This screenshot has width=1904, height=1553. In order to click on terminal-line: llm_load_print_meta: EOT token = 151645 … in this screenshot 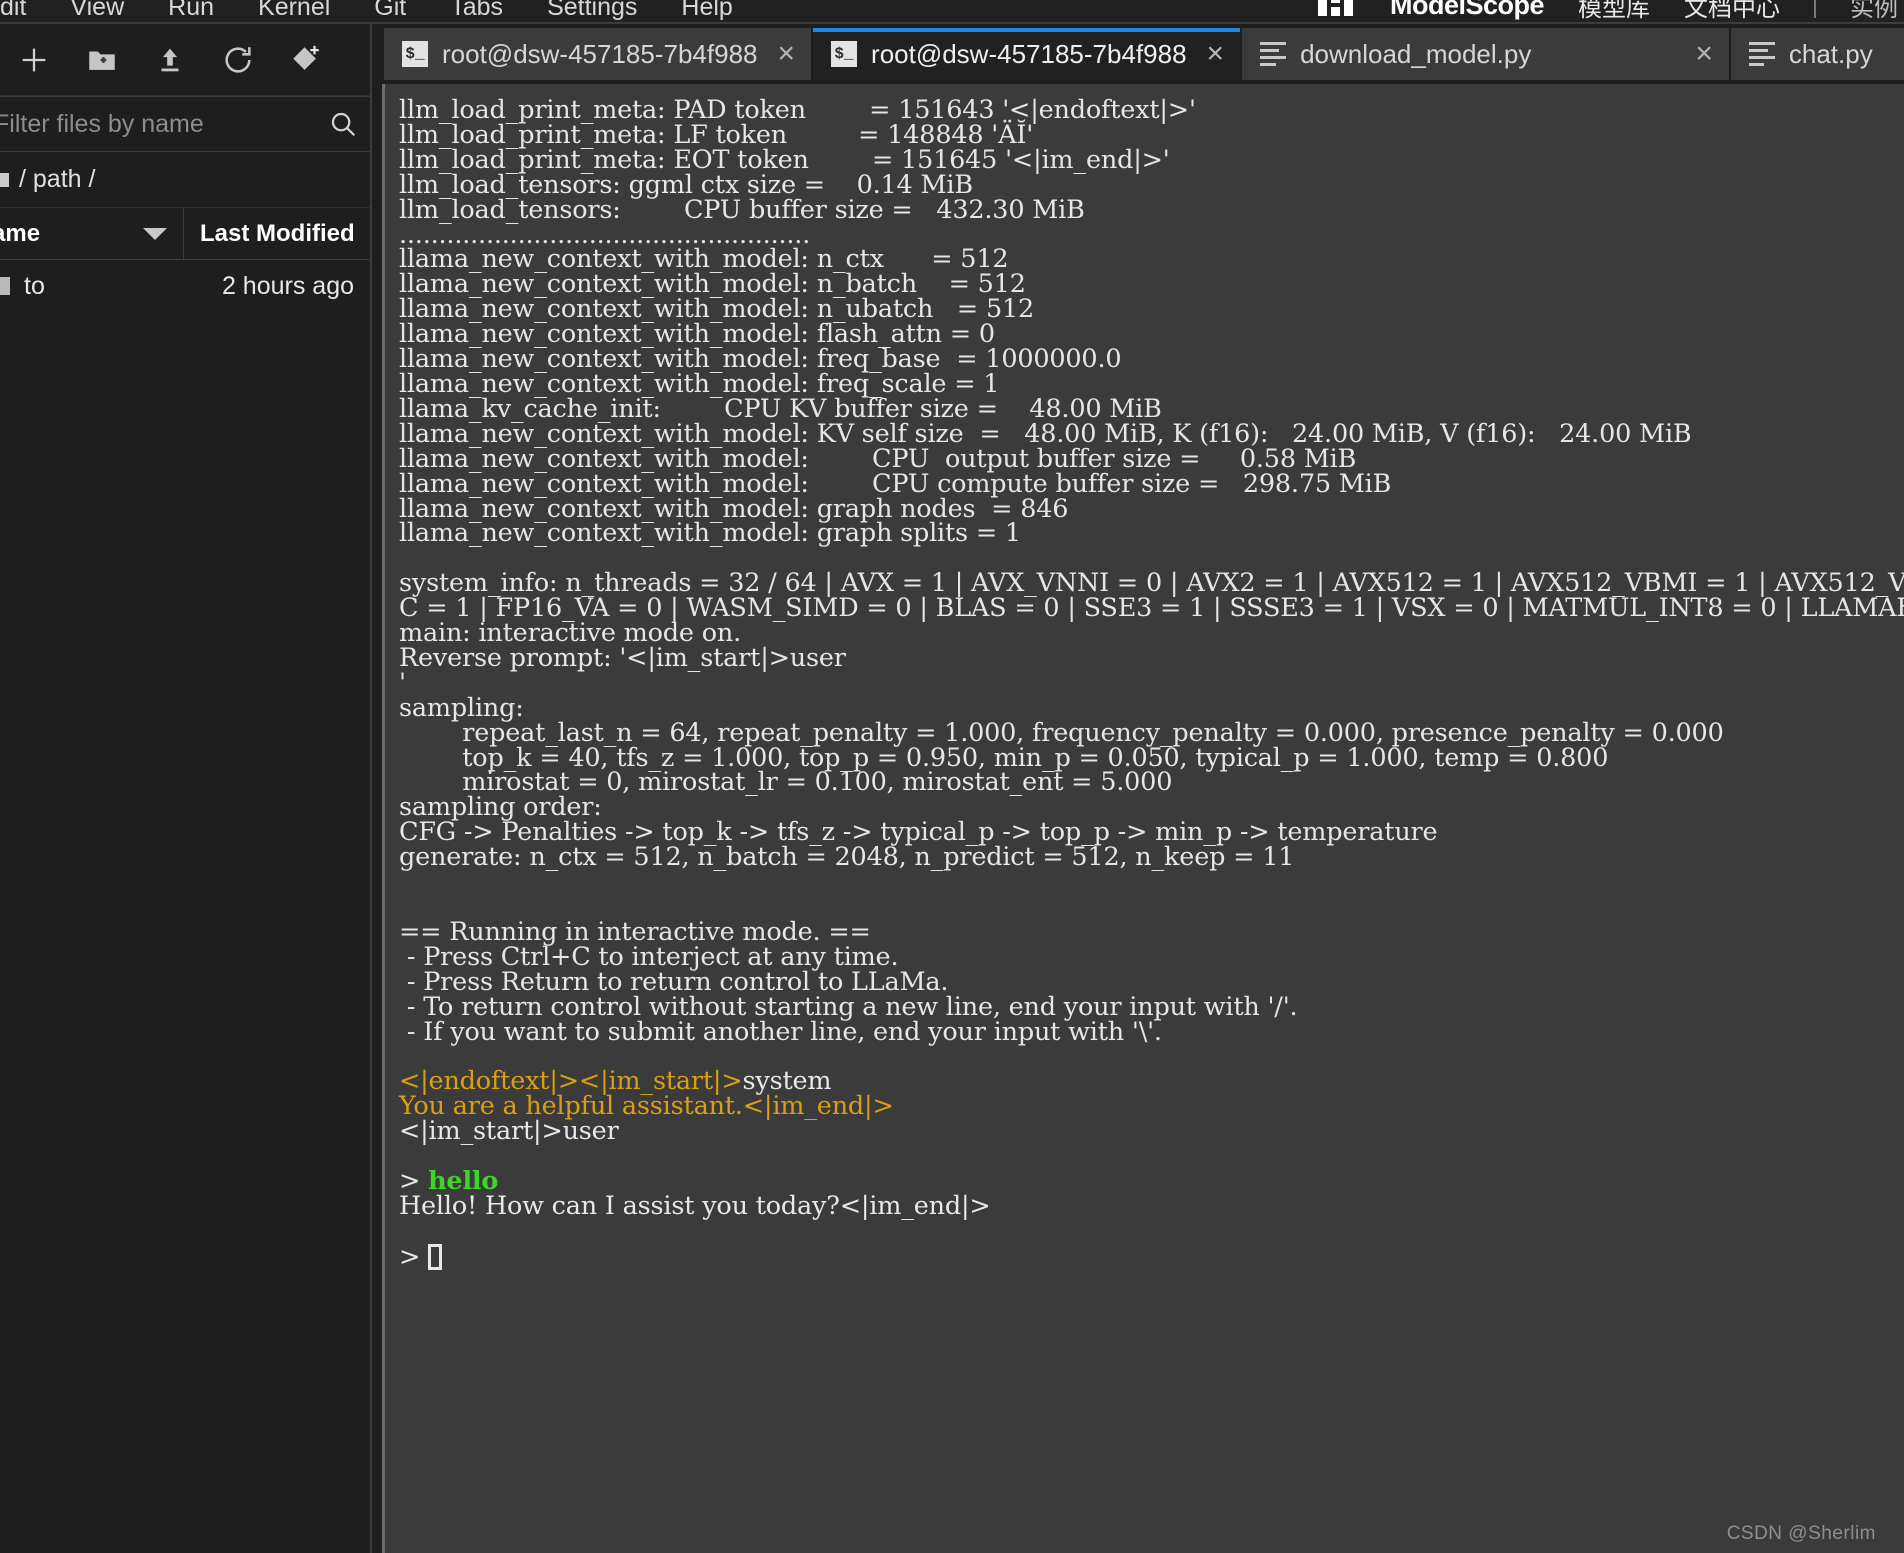, I will do `click(784, 159)`.